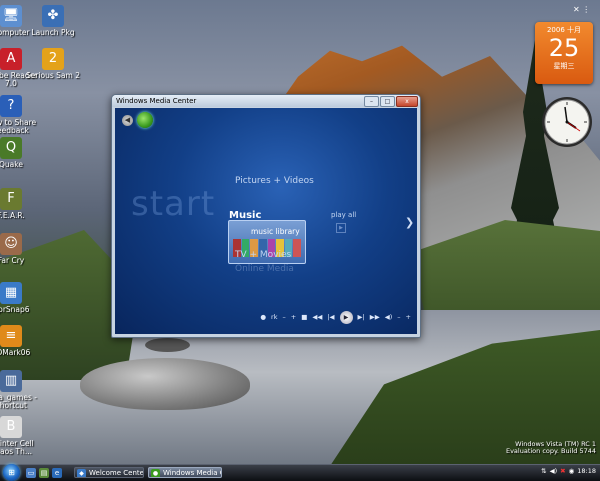 The height and width of the screenshot is (481, 600). I want to click on launch-pkg-icon: ✤, so click(53, 16).